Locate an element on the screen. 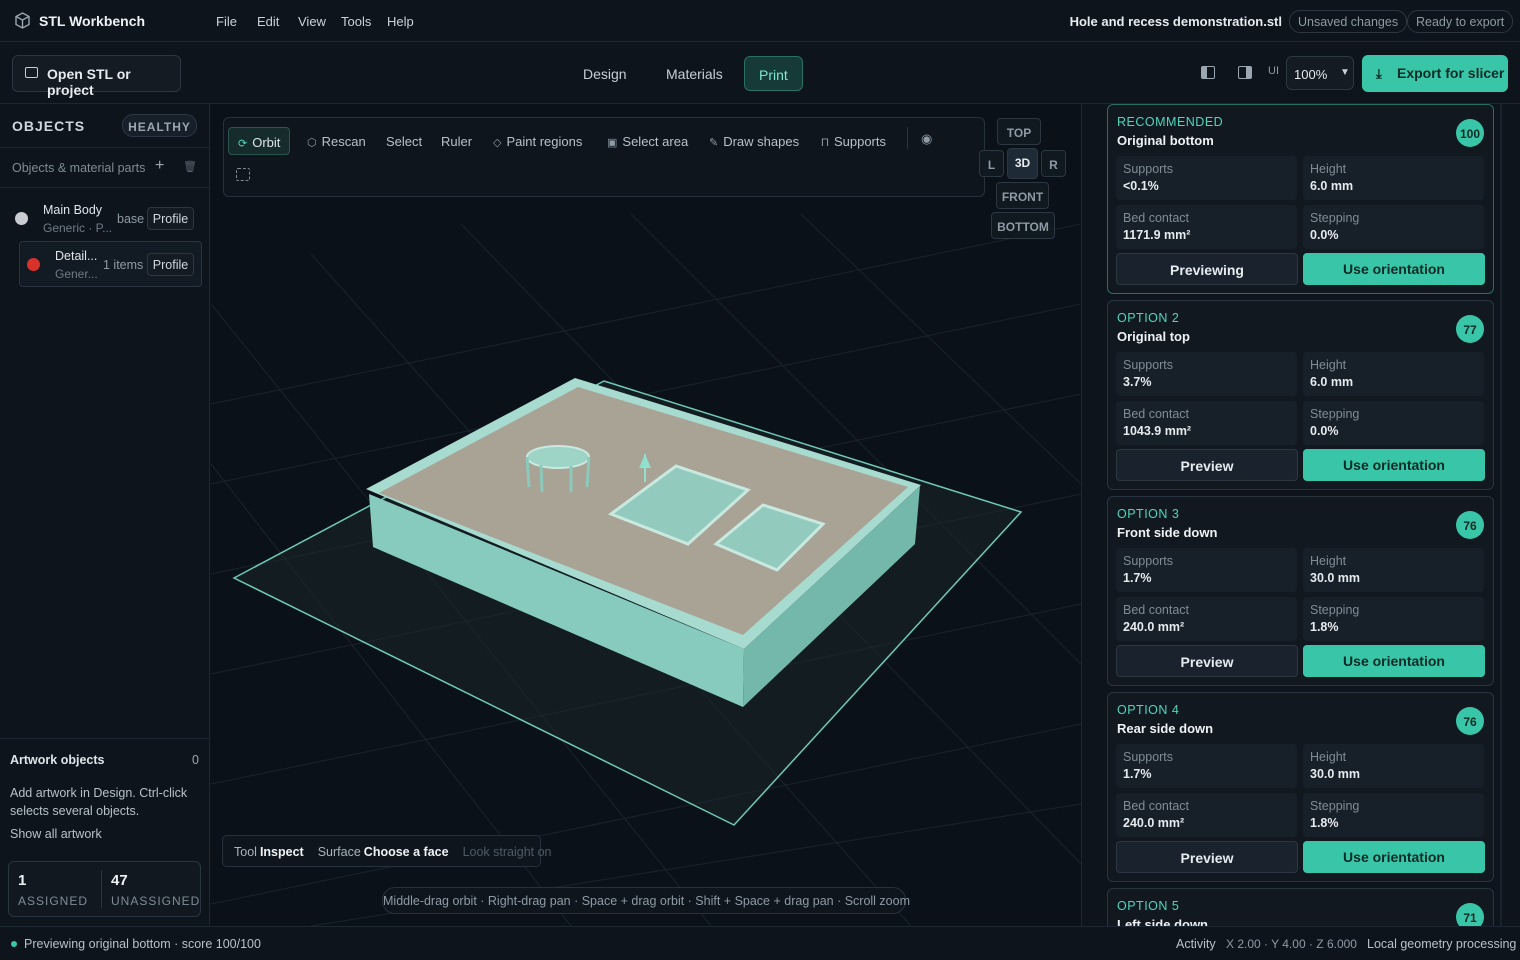  look-straight-button: Look straight on is located at coordinates (507, 852).